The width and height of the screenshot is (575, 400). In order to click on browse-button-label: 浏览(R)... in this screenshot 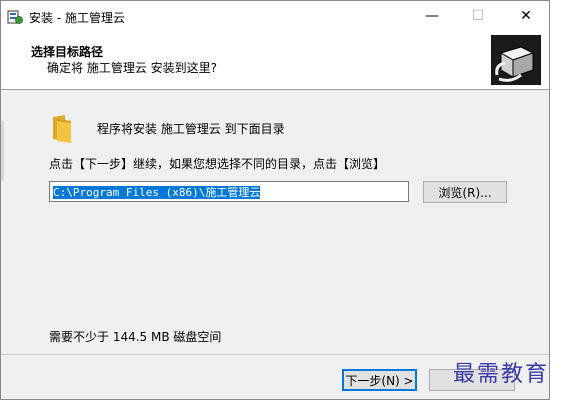, I will do `click(465, 192)`.